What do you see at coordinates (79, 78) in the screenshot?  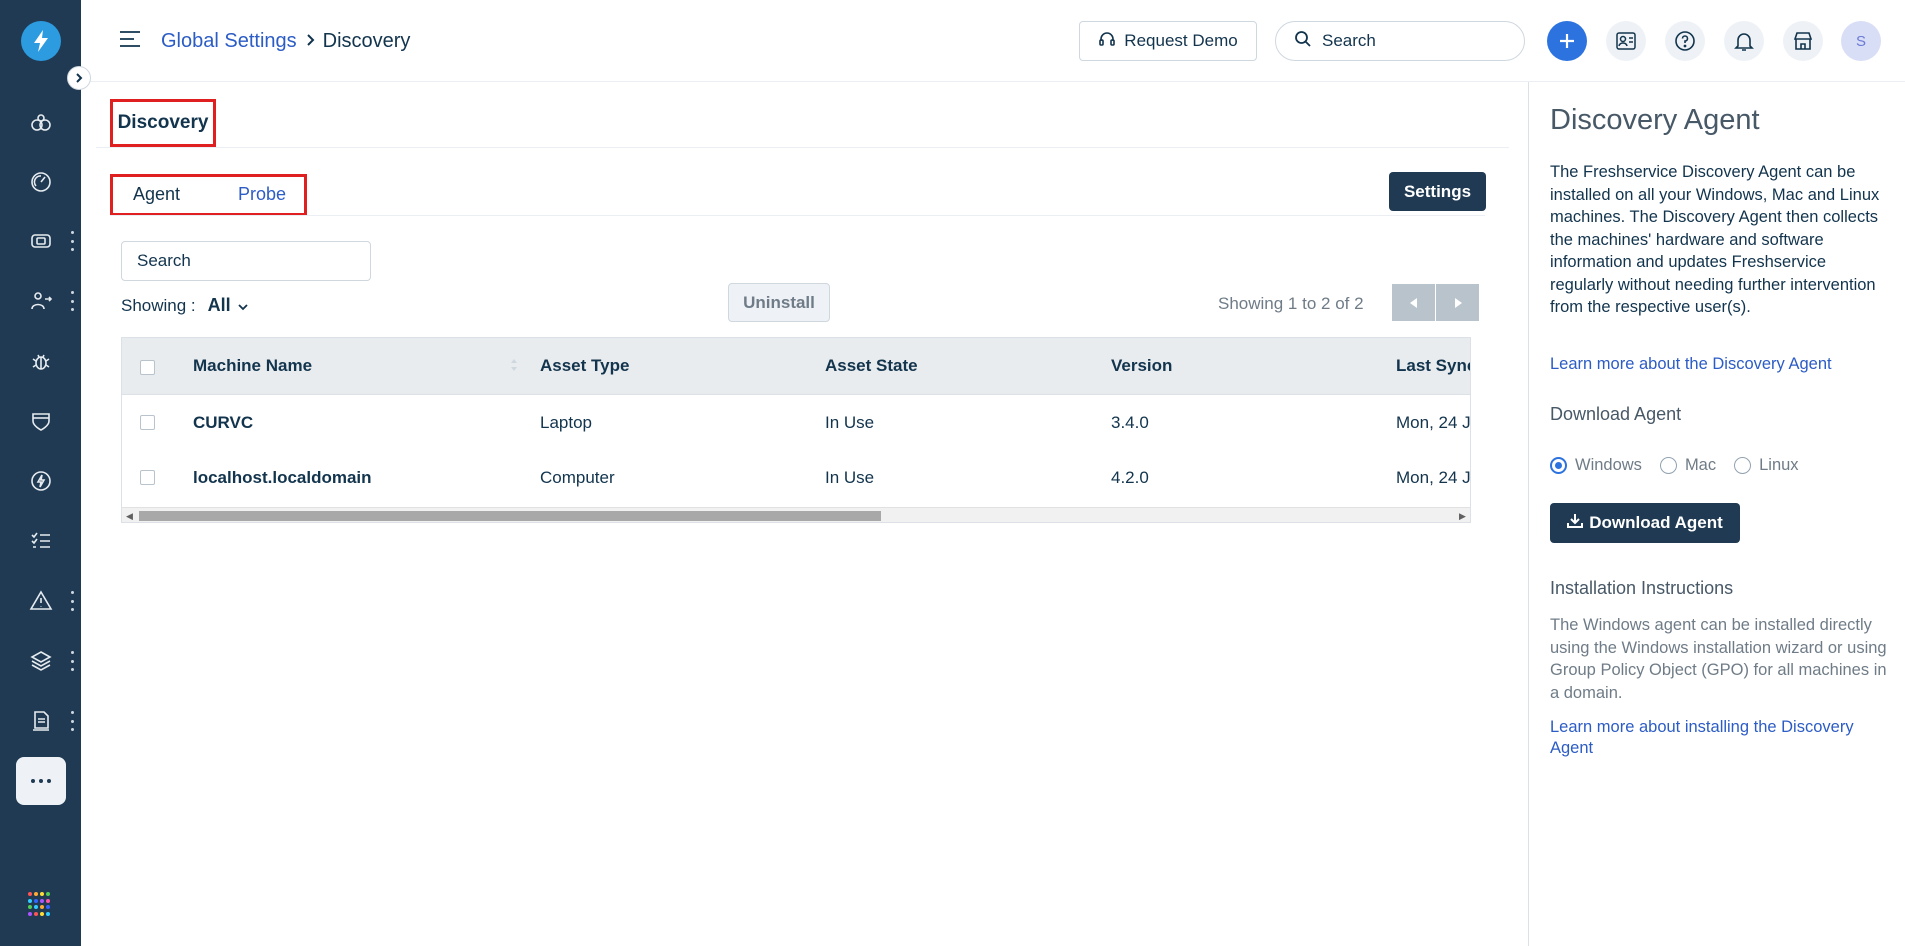 I see `sidebar-expand-icon` at bounding box center [79, 78].